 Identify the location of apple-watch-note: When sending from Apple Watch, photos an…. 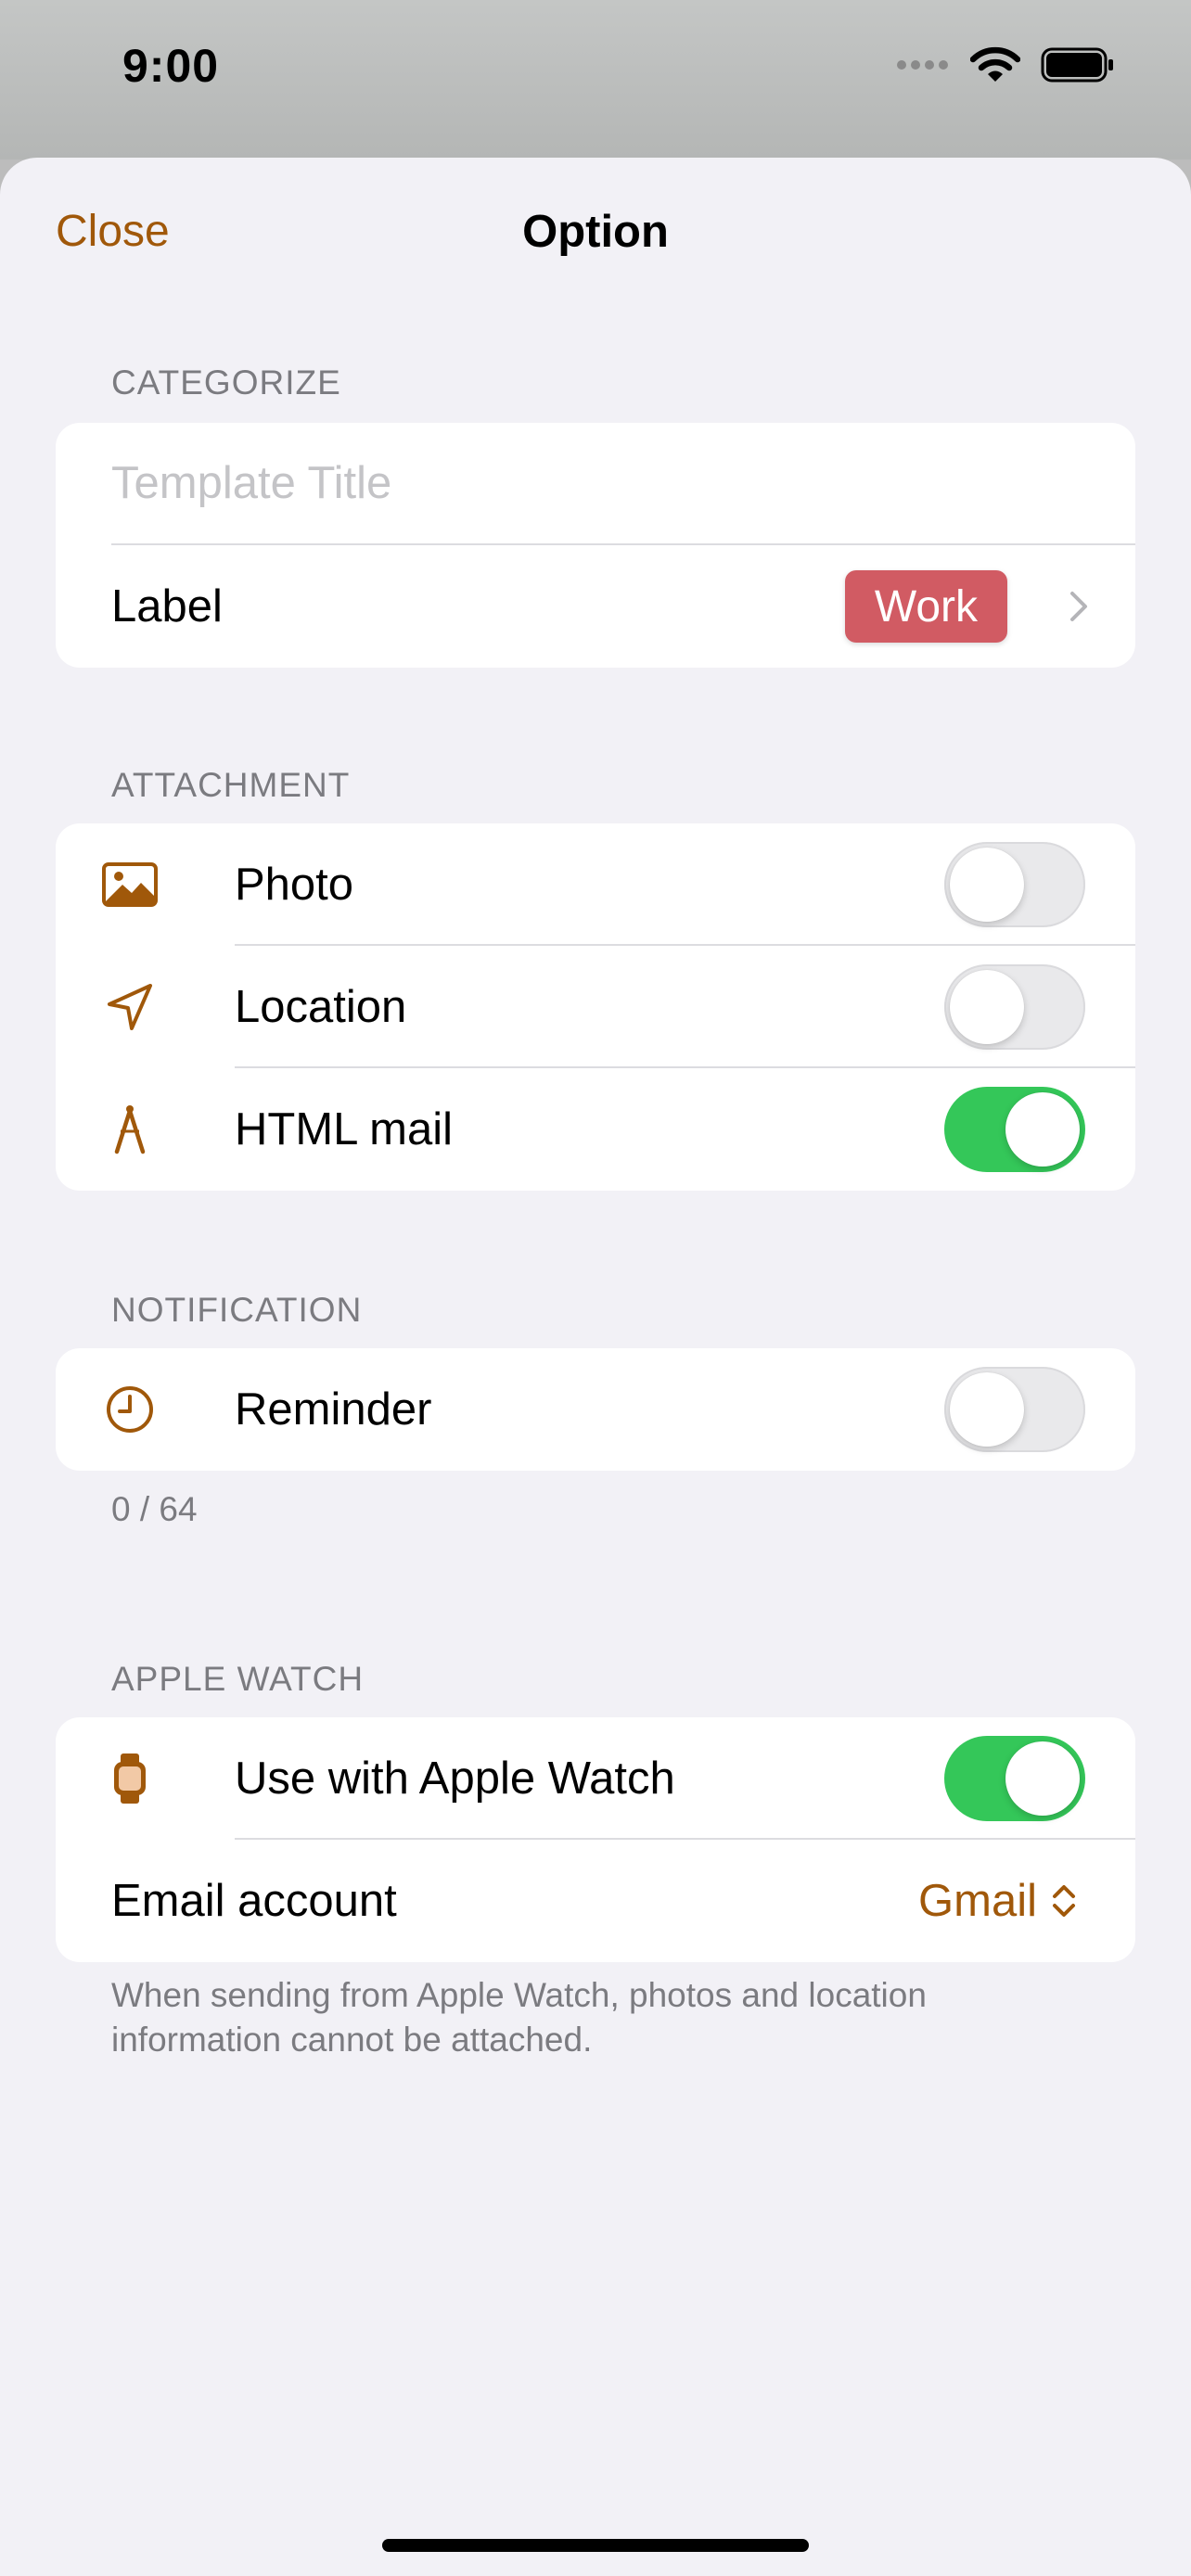
(519, 2018).